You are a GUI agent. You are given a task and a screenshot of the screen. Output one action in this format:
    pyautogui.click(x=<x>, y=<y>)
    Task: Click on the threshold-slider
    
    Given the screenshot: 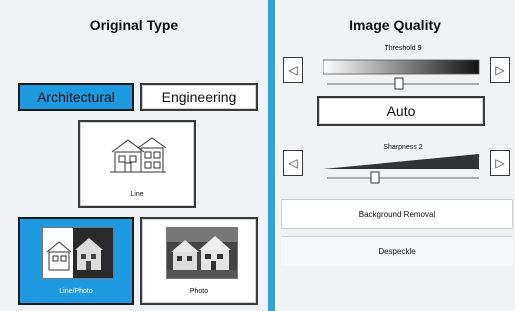 What is the action you would take?
    pyautogui.click(x=402, y=74)
    